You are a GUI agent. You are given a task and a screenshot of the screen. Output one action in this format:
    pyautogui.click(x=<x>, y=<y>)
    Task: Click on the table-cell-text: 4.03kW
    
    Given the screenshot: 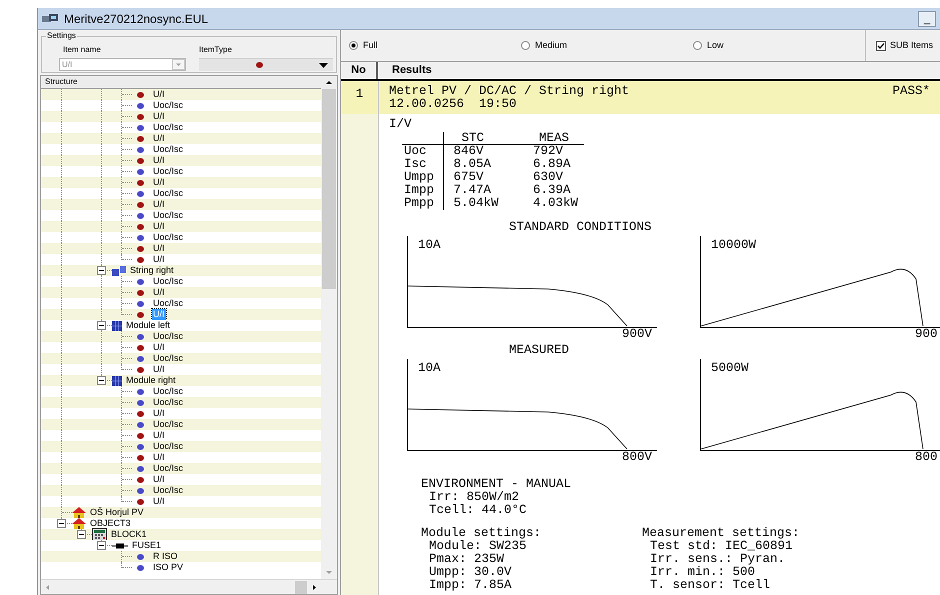 What is the action you would take?
    pyautogui.click(x=556, y=203)
    